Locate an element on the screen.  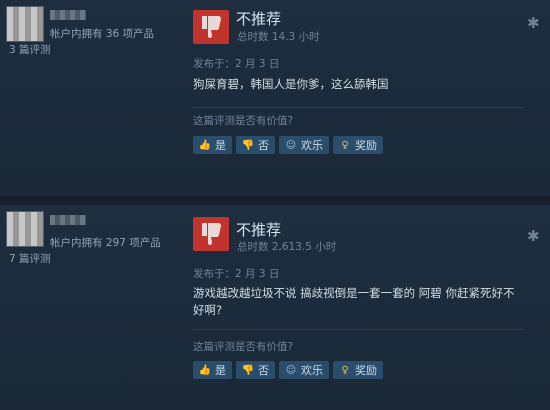
products-owned: 帐户内拥有 36 项产品 is located at coordinates (102, 33).